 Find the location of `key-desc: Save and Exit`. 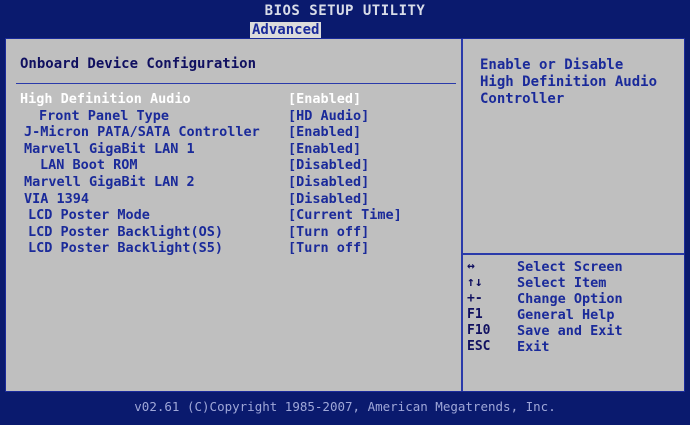

key-desc: Save and Exit is located at coordinates (570, 331).